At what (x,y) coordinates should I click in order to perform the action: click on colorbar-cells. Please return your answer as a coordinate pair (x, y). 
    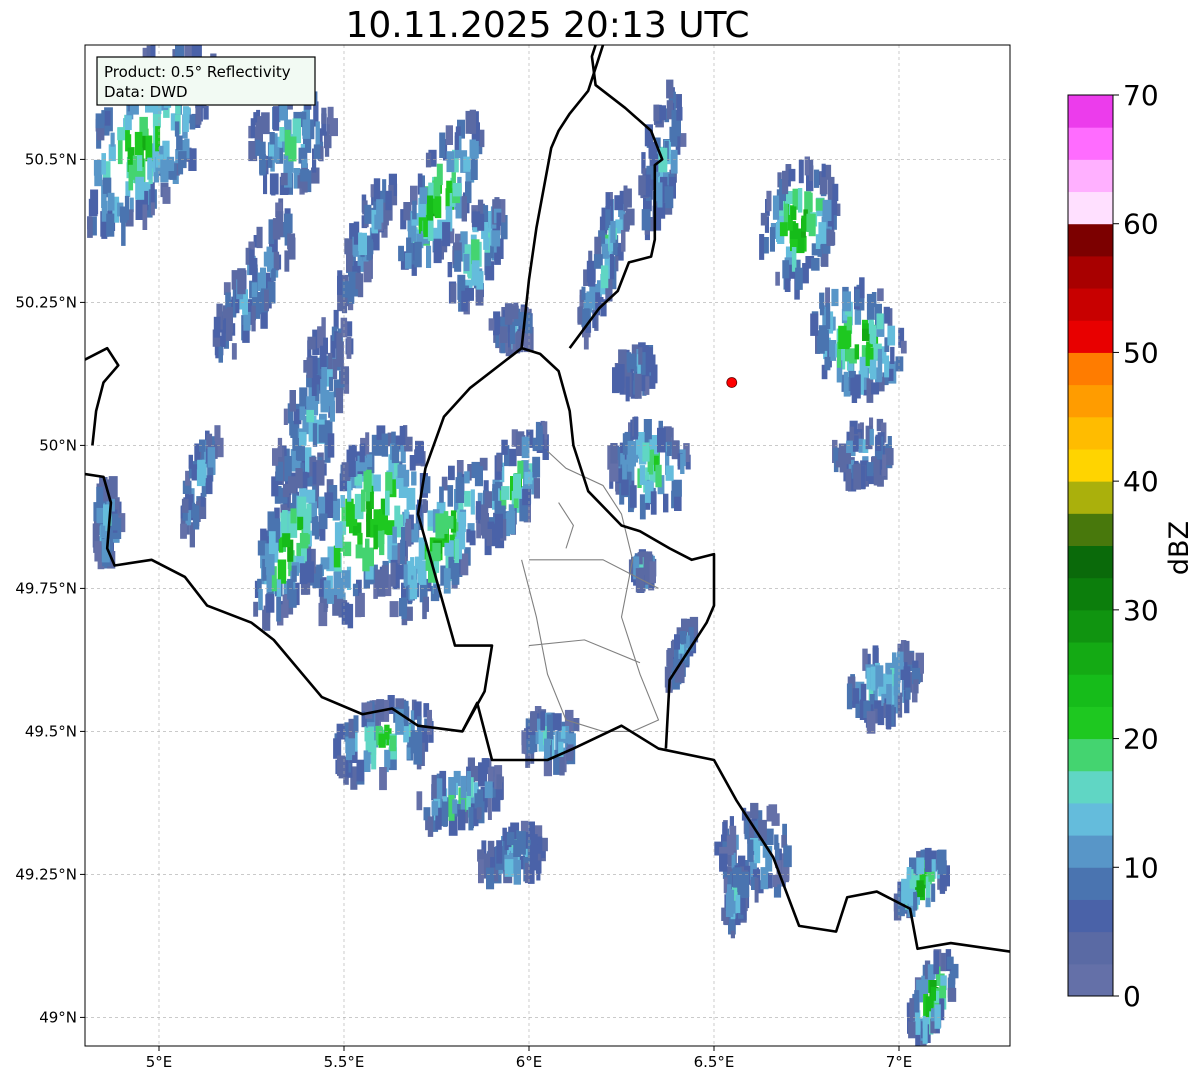
    Looking at the image, I should click on (1090, 546).